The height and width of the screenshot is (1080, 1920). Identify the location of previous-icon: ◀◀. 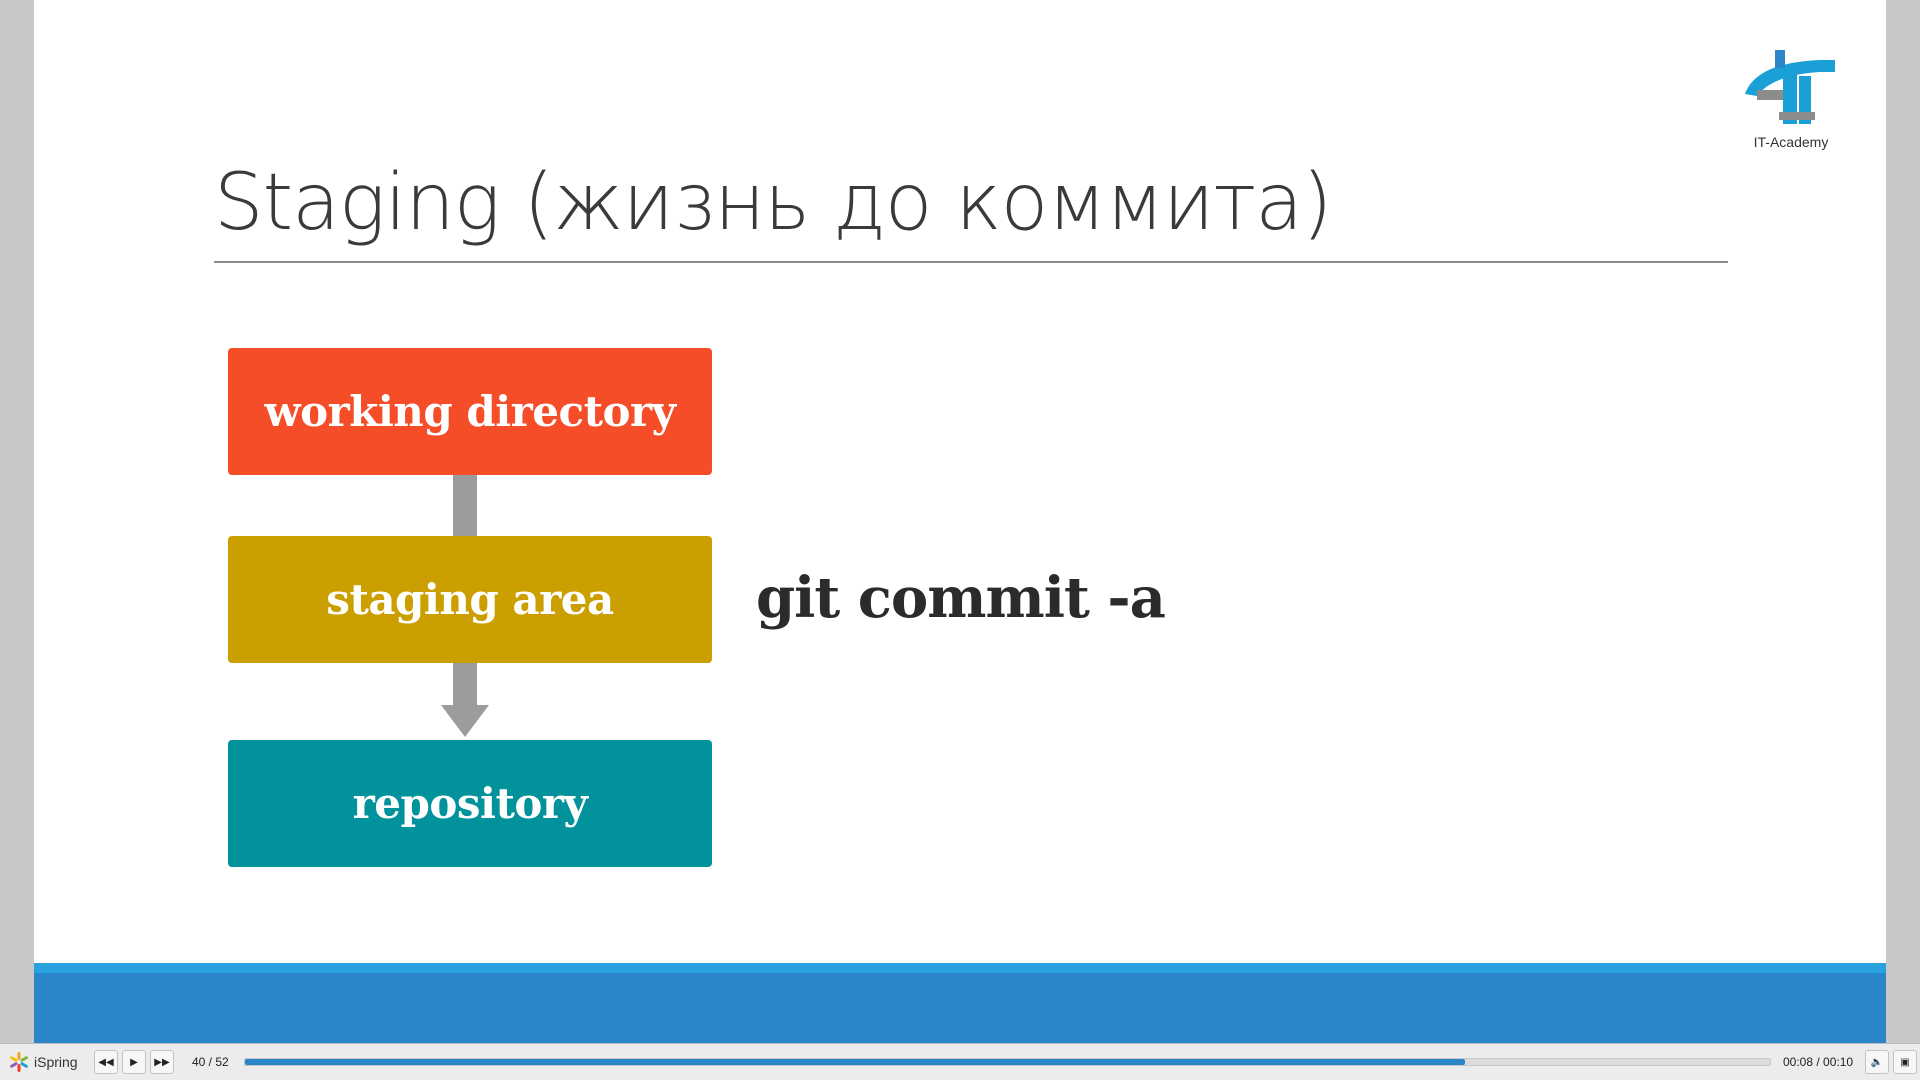
(106, 1062).